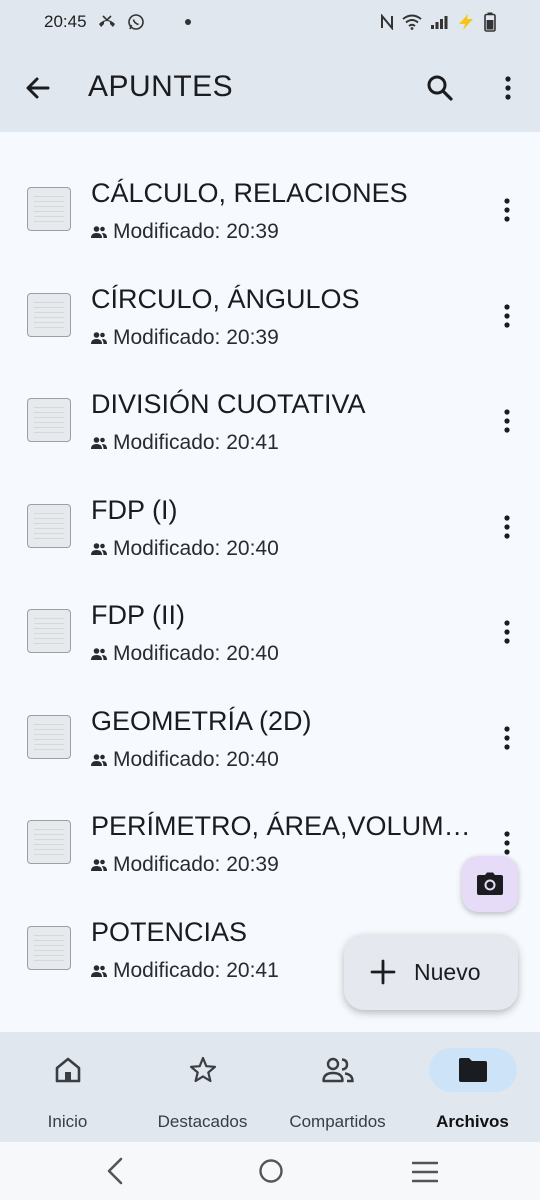  I want to click on camera-icon, so click(490, 883).